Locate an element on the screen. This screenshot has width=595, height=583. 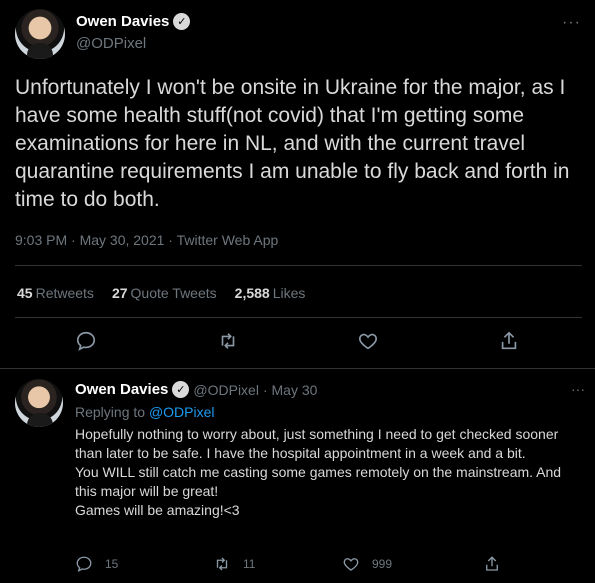
reply-count: 15 is located at coordinates (112, 564).